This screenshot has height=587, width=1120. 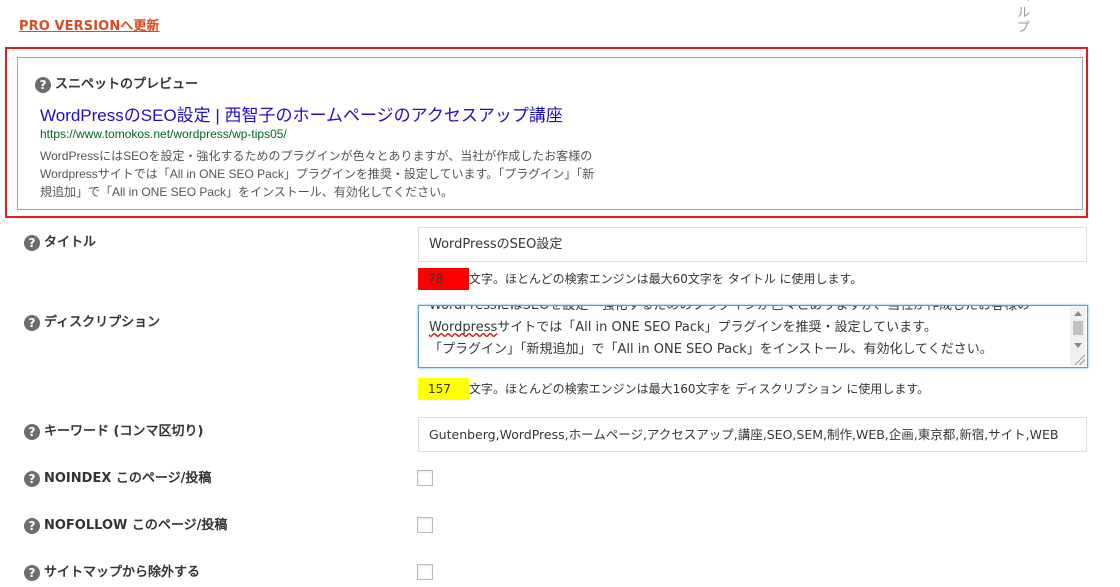 What do you see at coordinates (752, 244) in the screenshot?
I see `title-input: WordPressのSEO設定` at bounding box center [752, 244].